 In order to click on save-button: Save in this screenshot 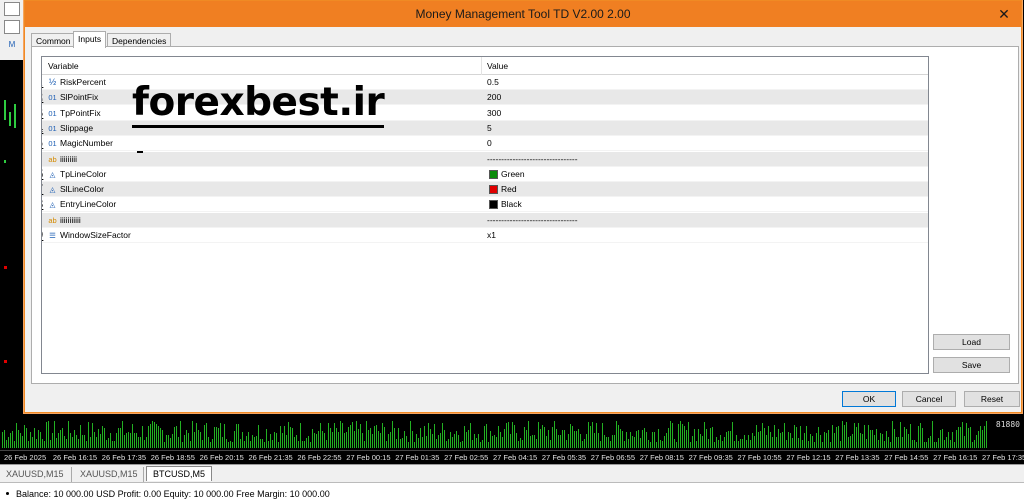, I will do `click(971, 365)`.